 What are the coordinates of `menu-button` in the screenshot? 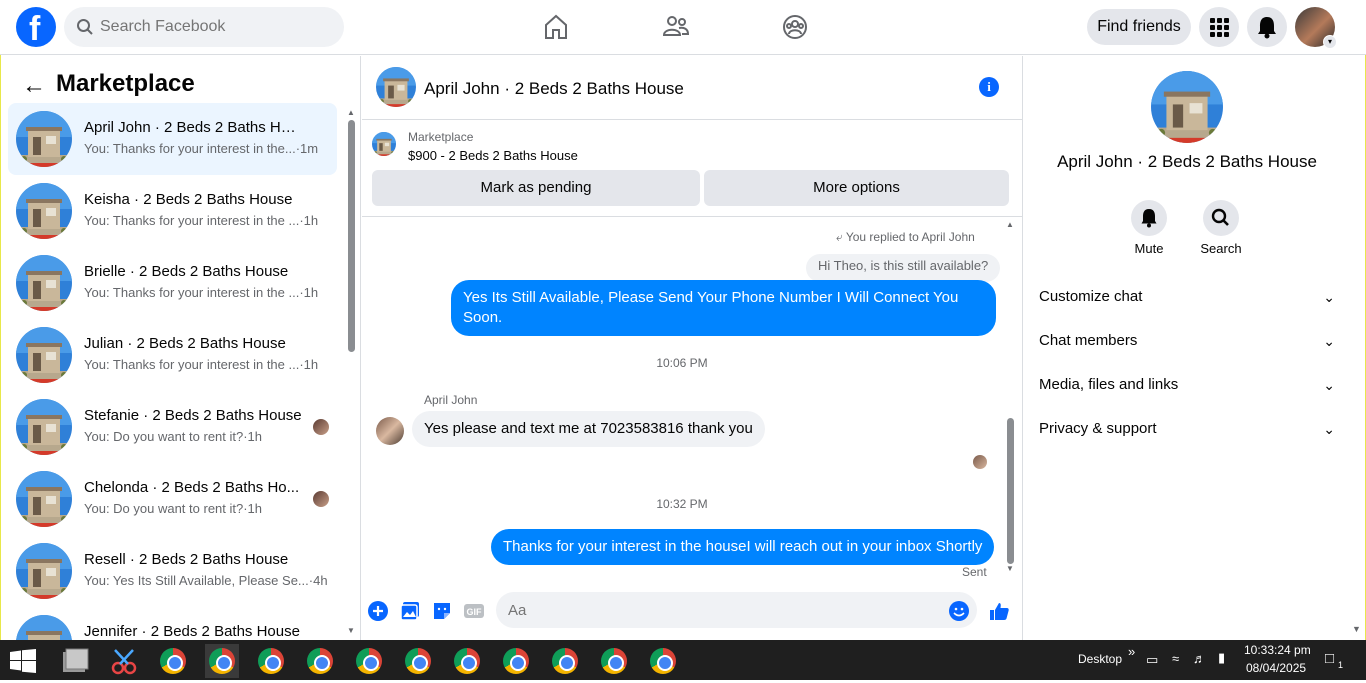 It's located at (1219, 27).